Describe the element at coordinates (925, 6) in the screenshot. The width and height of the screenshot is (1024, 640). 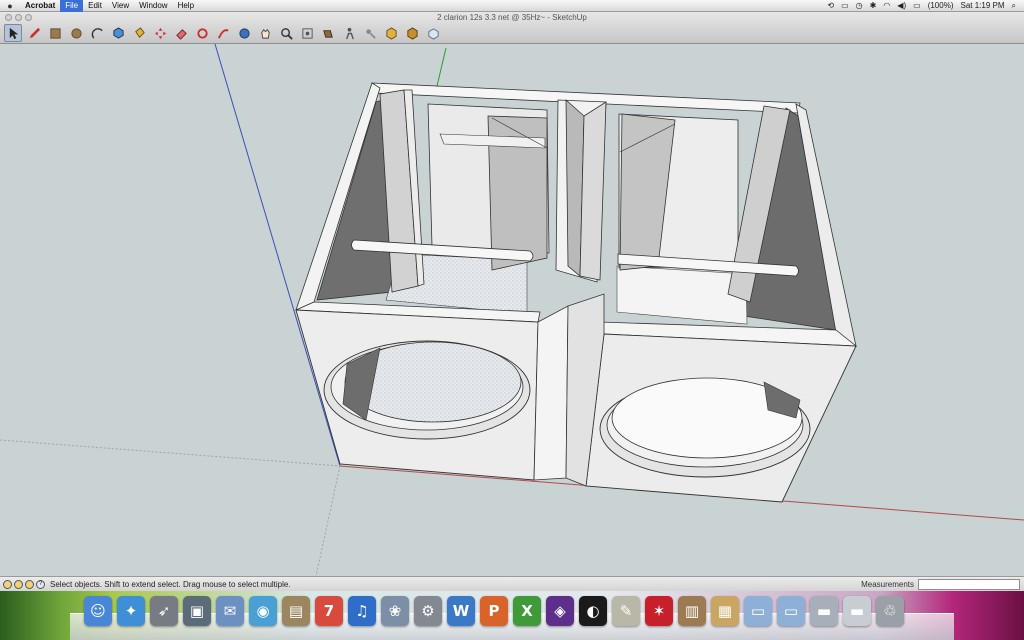
I see `menubar-status: ⟲ ▭ ◷ ✱ ◠ ◀) ▭ (100%) Sat 1:19 PM ⌕` at that location.